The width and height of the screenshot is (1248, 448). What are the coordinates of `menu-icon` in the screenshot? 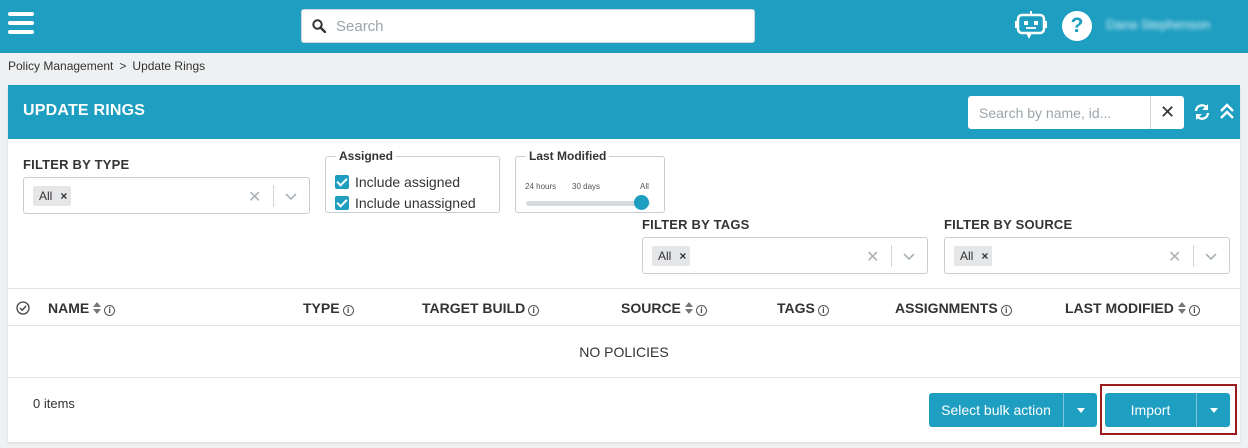 It's located at (21, 24).